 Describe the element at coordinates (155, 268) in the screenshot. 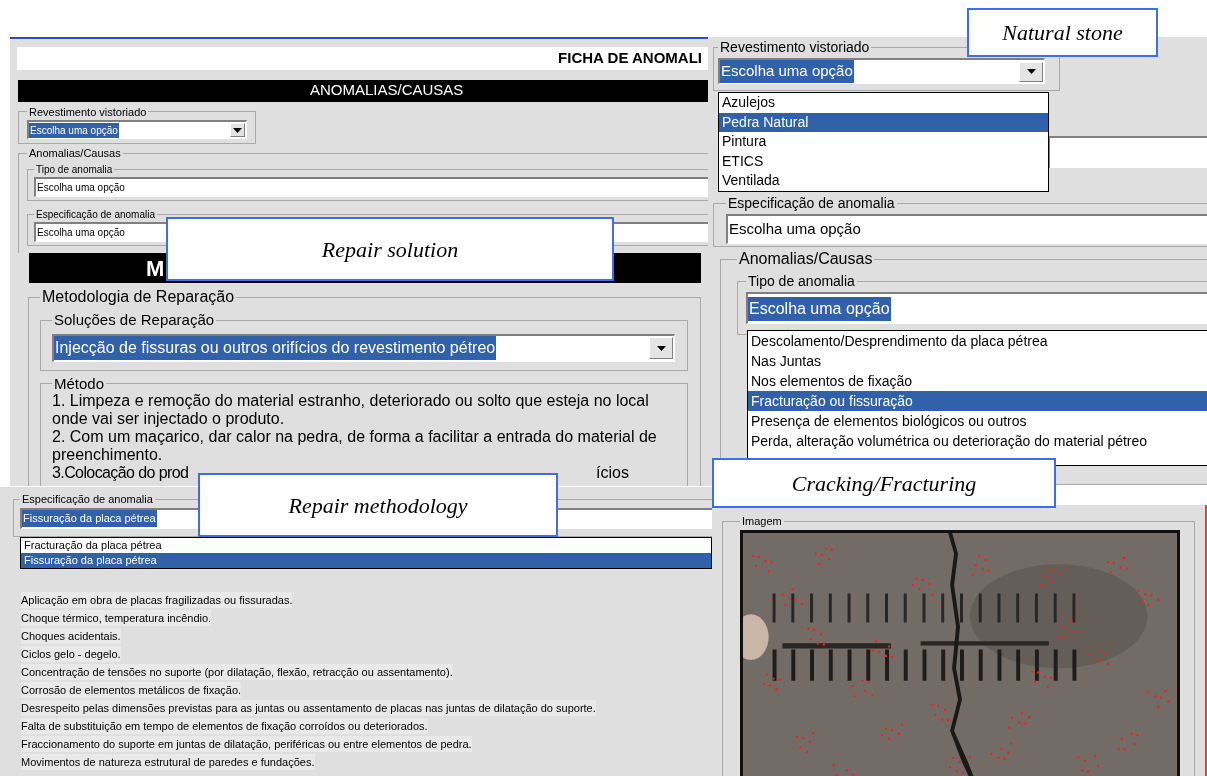

I see `section-title: M` at that location.